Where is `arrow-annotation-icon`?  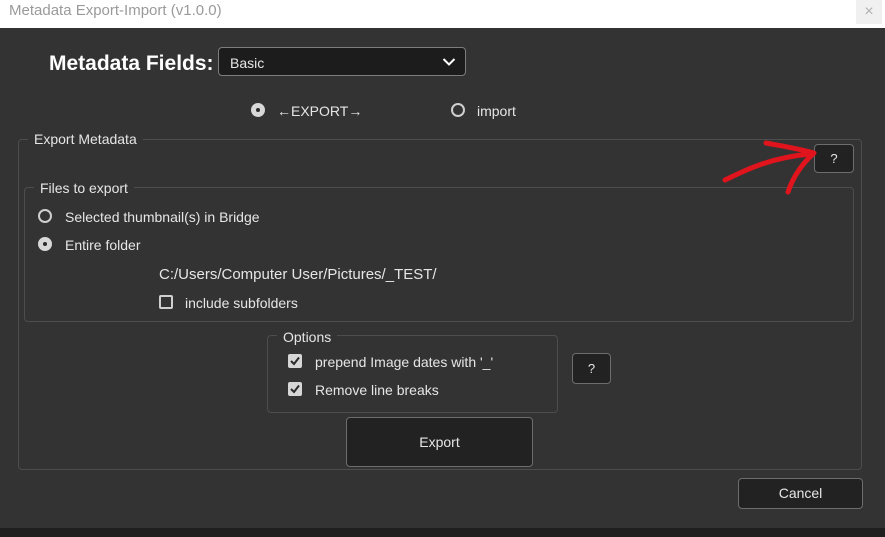
arrow-annotation-icon is located at coordinates (769, 167).